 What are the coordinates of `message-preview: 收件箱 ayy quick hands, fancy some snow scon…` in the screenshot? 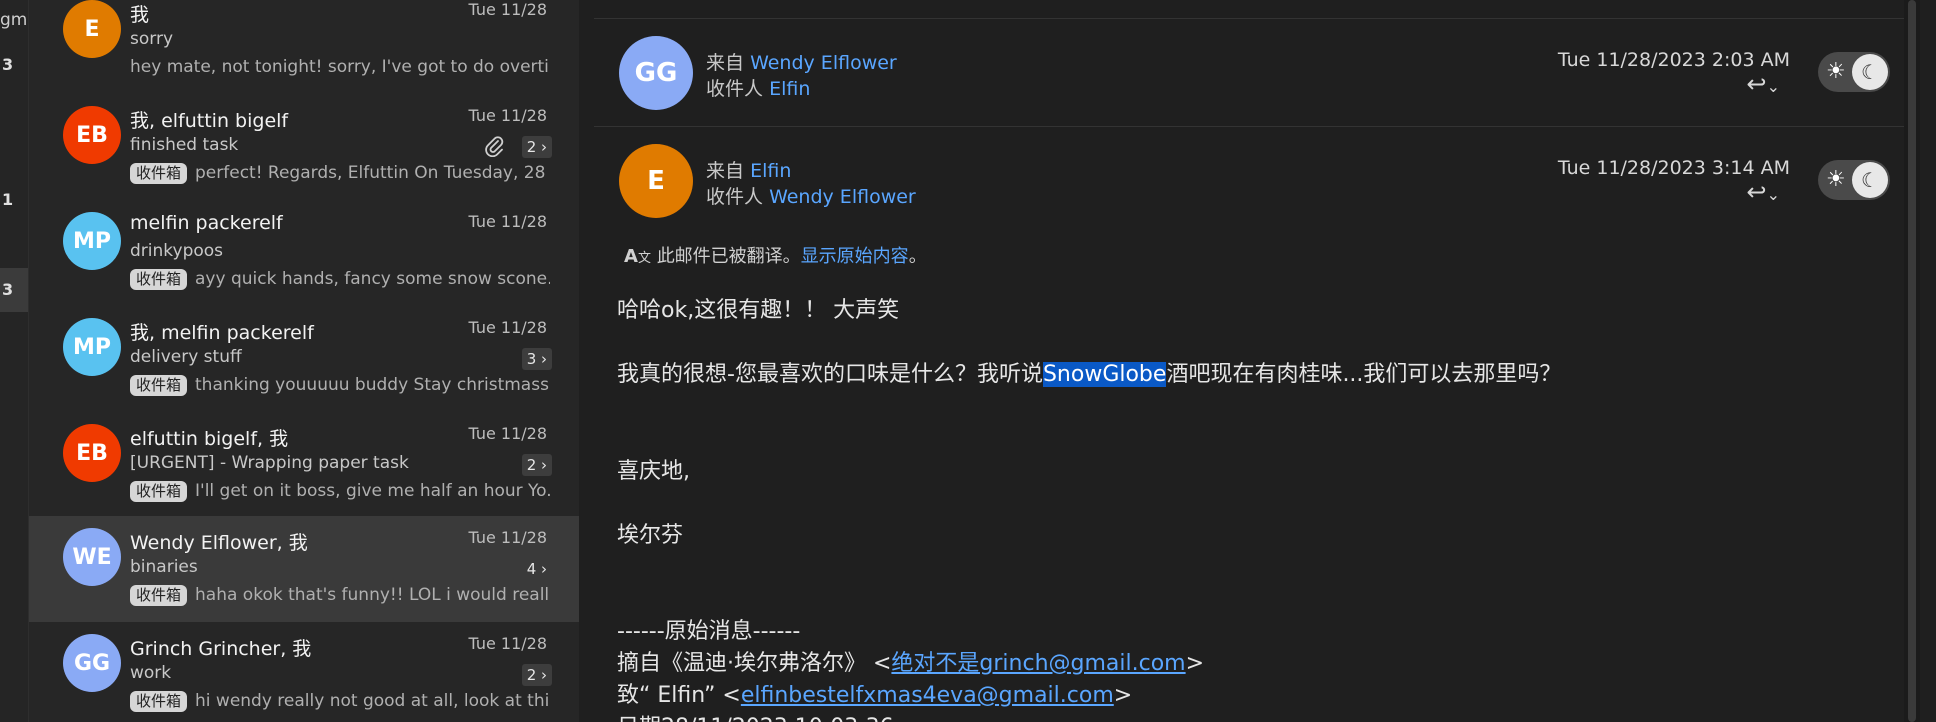 It's located at (340, 279).